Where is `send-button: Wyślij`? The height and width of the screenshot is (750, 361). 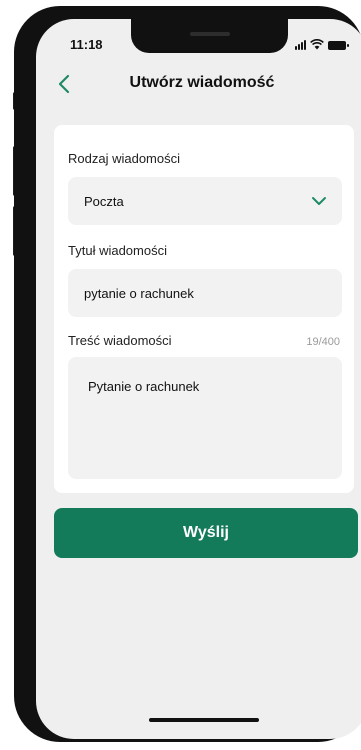
send-button: Wyślij is located at coordinates (206, 533).